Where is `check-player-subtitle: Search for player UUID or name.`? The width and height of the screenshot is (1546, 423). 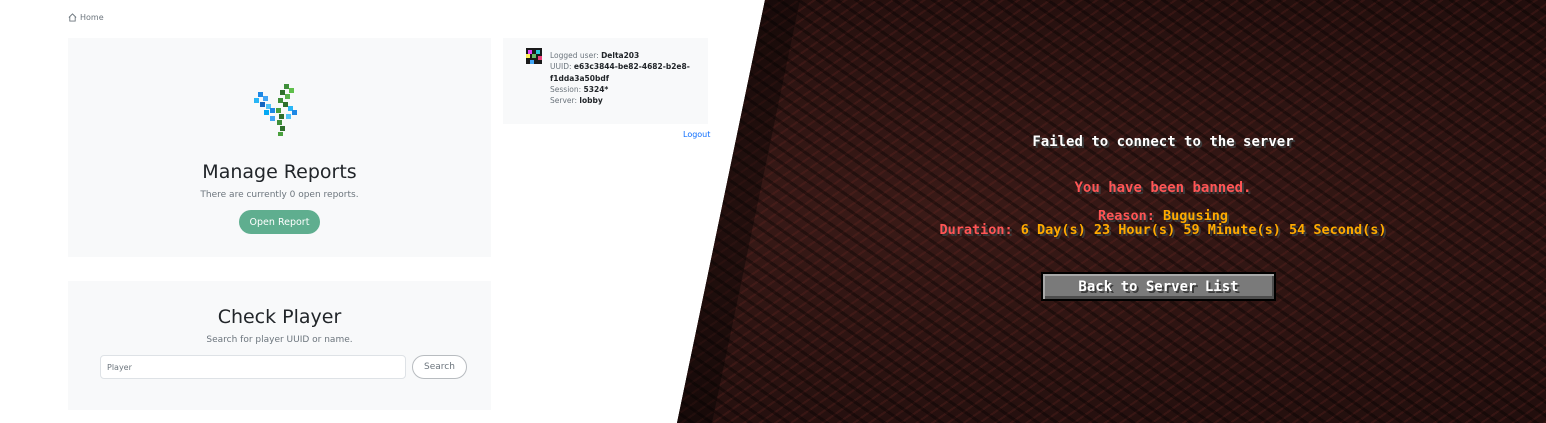
check-player-subtitle: Search for player UUID or name. is located at coordinates (279, 340).